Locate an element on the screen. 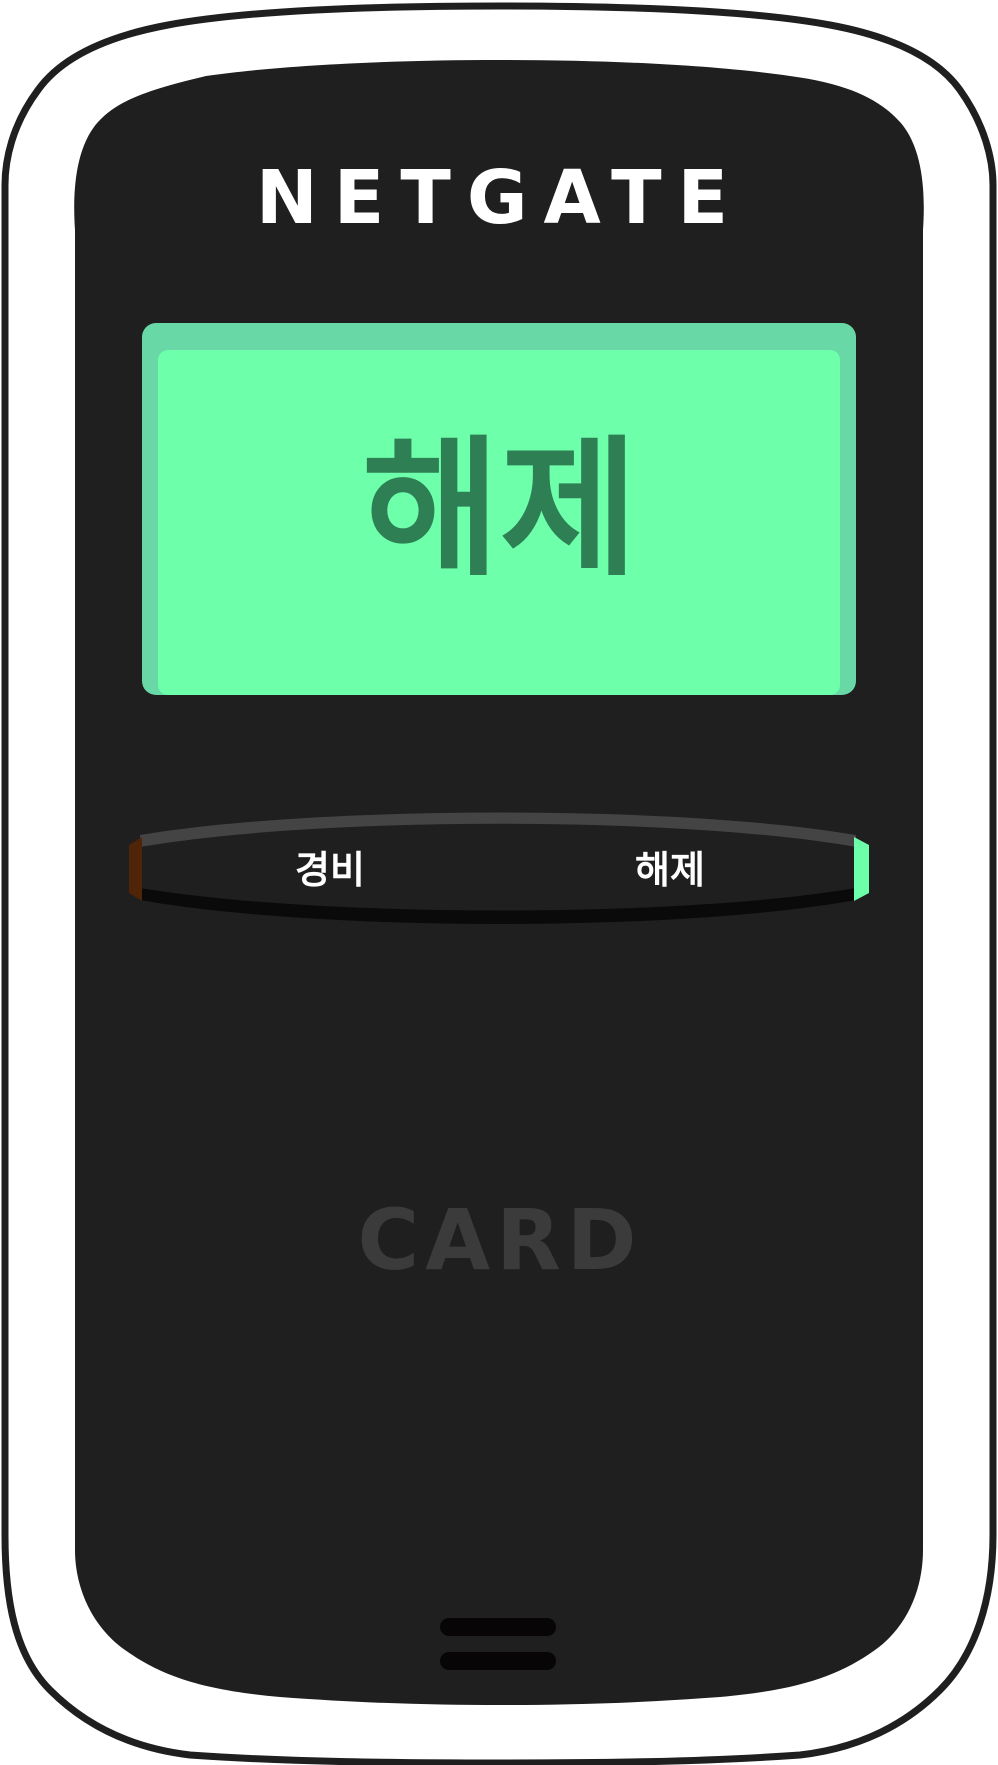  speaker-slot-top is located at coordinates (498, 1627).